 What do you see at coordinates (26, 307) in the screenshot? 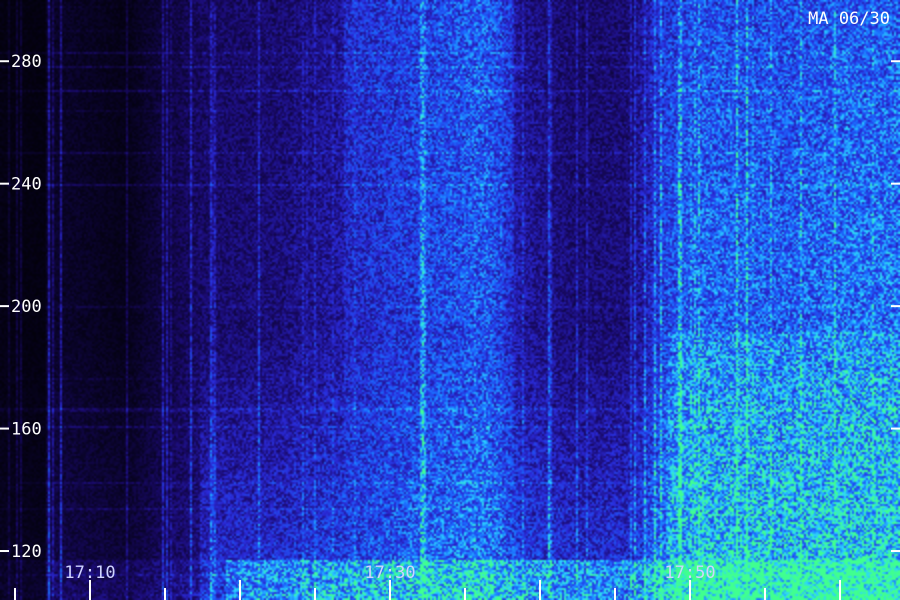
I see `y-tick-label: 200` at bounding box center [26, 307].